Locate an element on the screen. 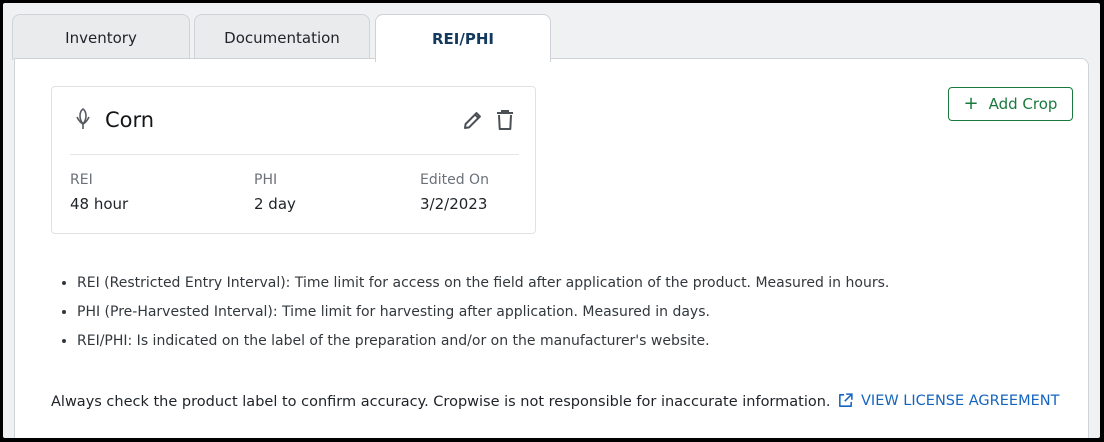  rei-label: REI is located at coordinates (81, 180).